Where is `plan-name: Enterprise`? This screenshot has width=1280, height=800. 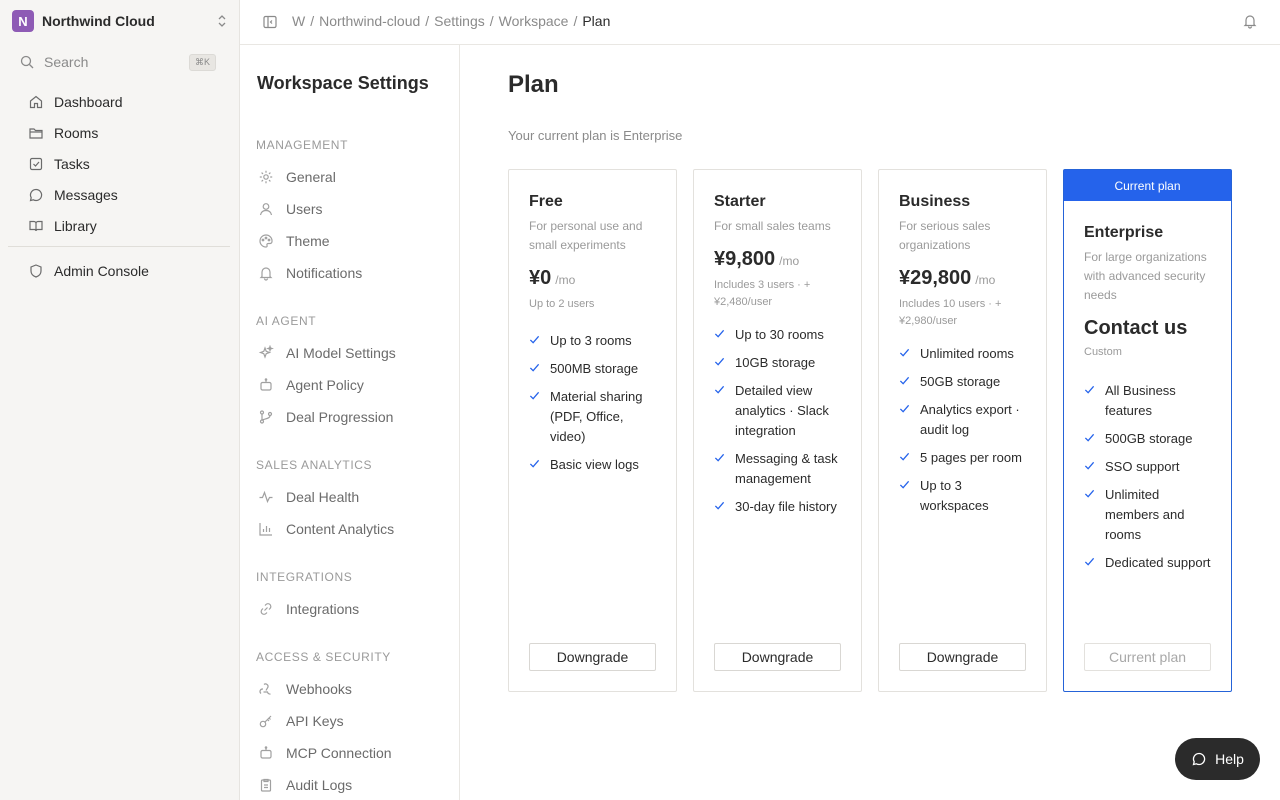
plan-name: Enterprise is located at coordinates (1124, 232).